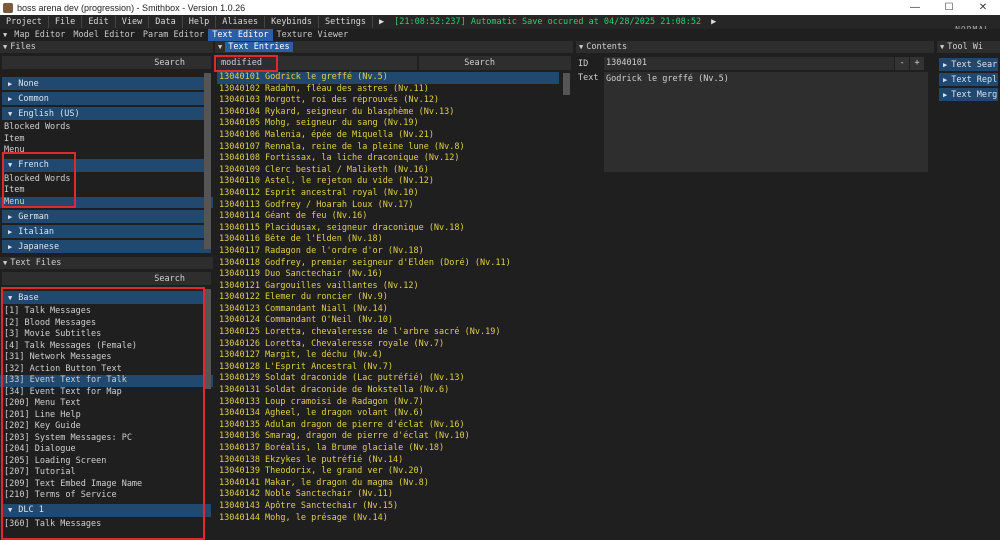 This screenshot has width=1000, height=540. What do you see at coordinates (106, 216) in the screenshot?
I see `category-german: ▶ German` at bounding box center [106, 216].